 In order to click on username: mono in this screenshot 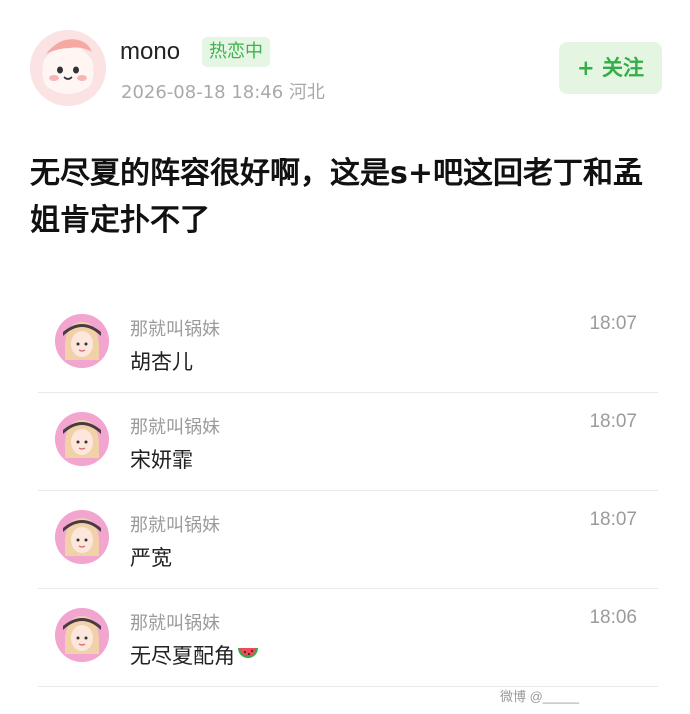, I will do `click(150, 52)`.